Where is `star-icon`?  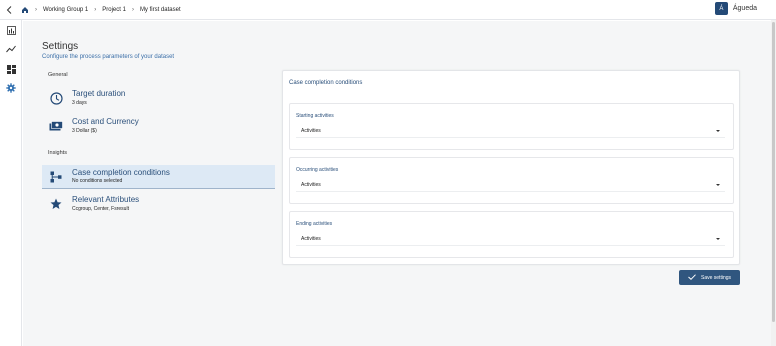
star-icon is located at coordinates (56, 204).